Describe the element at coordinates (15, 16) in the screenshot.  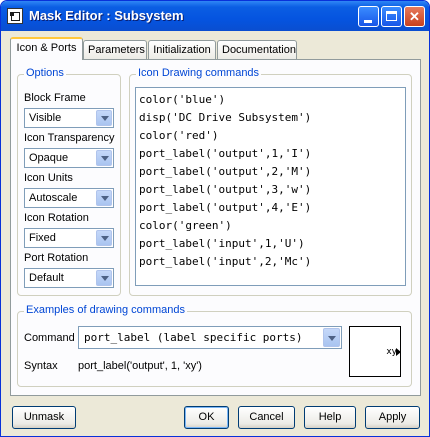
I see `simulink-app-icon` at that location.